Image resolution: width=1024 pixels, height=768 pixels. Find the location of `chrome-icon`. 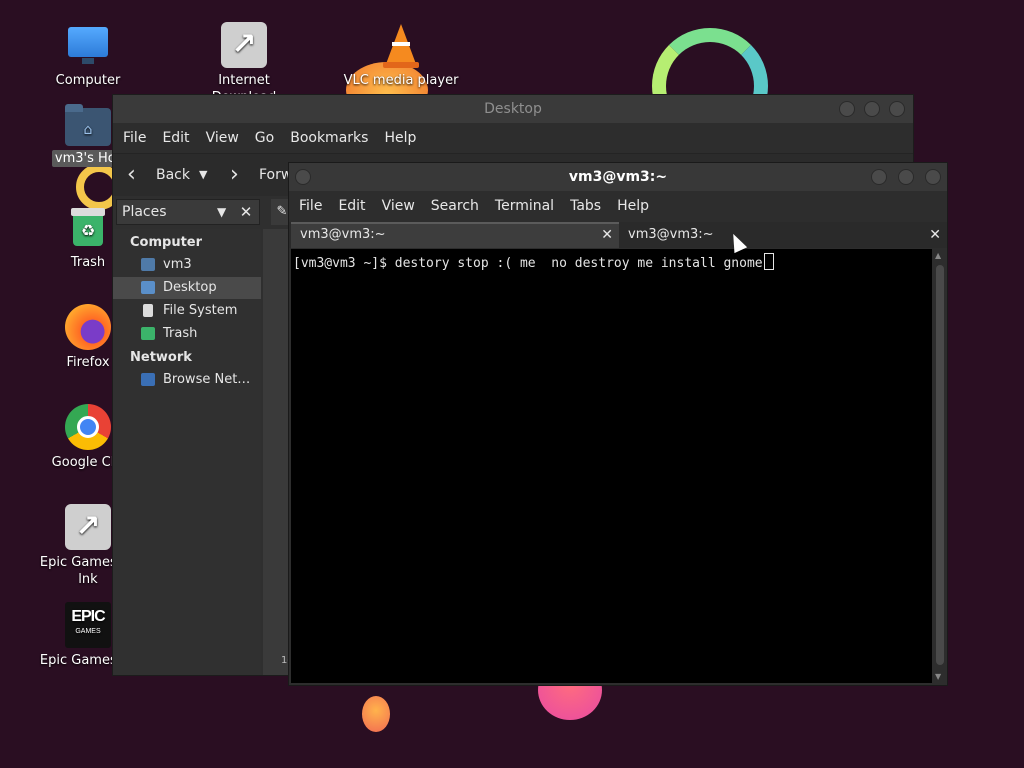

chrome-icon is located at coordinates (88, 427).